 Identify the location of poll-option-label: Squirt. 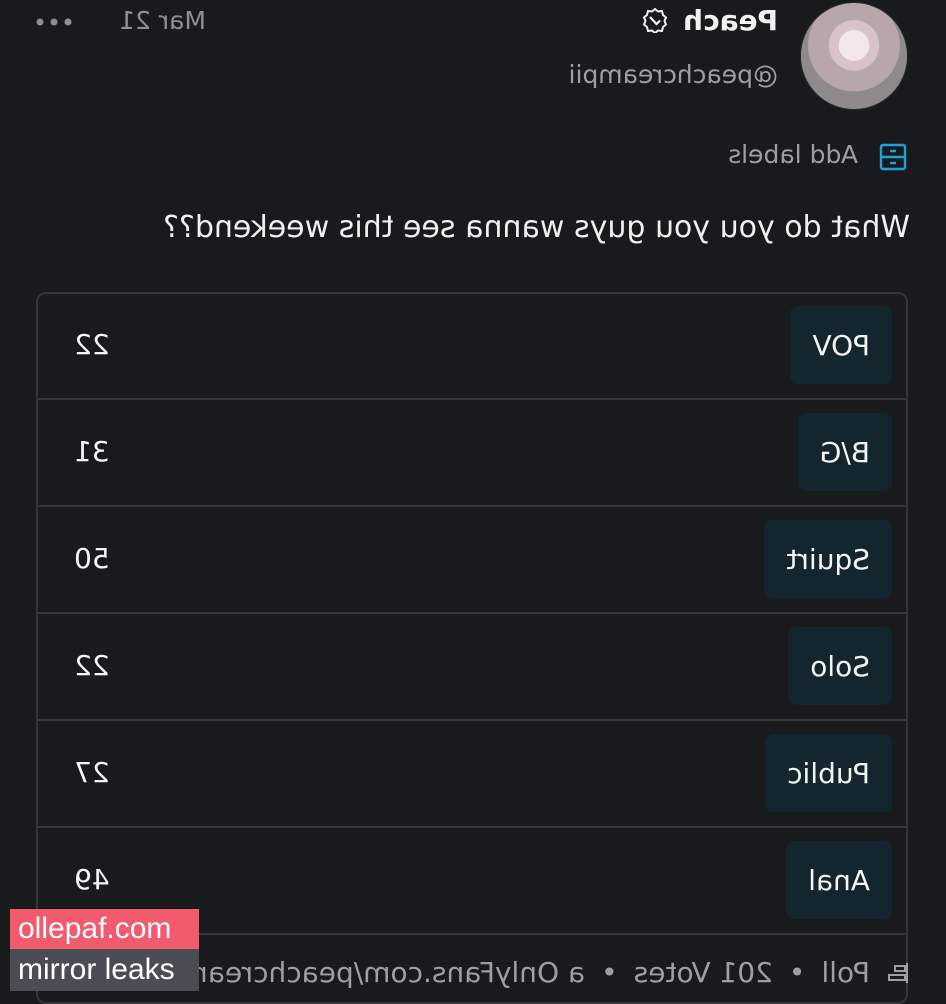
(828, 559).